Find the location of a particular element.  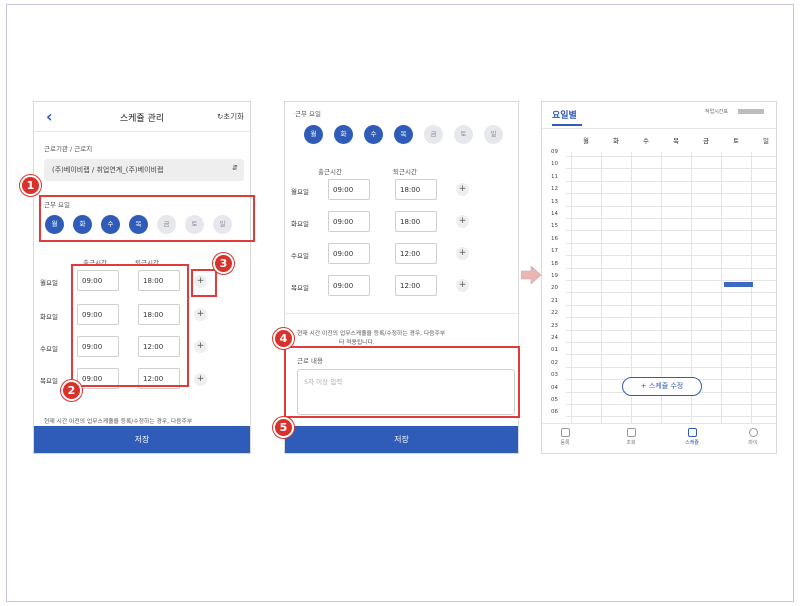

hour-label: 03 is located at coordinates (554, 375).